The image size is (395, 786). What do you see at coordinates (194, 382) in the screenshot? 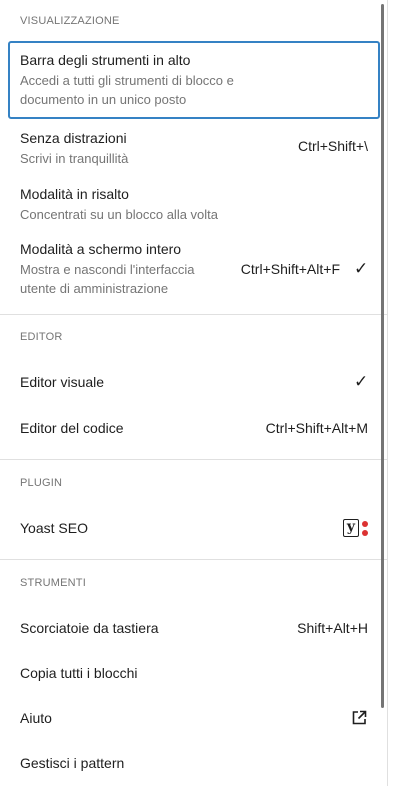
I see `menu-item-visual-editor: Editor visuale ✓` at bounding box center [194, 382].